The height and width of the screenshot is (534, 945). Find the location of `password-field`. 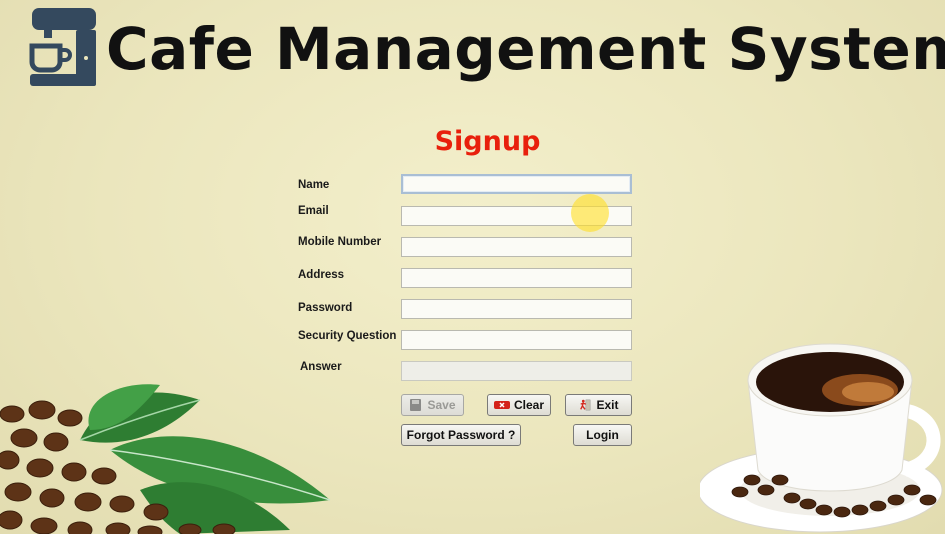

password-field is located at coordinates (516, 309).